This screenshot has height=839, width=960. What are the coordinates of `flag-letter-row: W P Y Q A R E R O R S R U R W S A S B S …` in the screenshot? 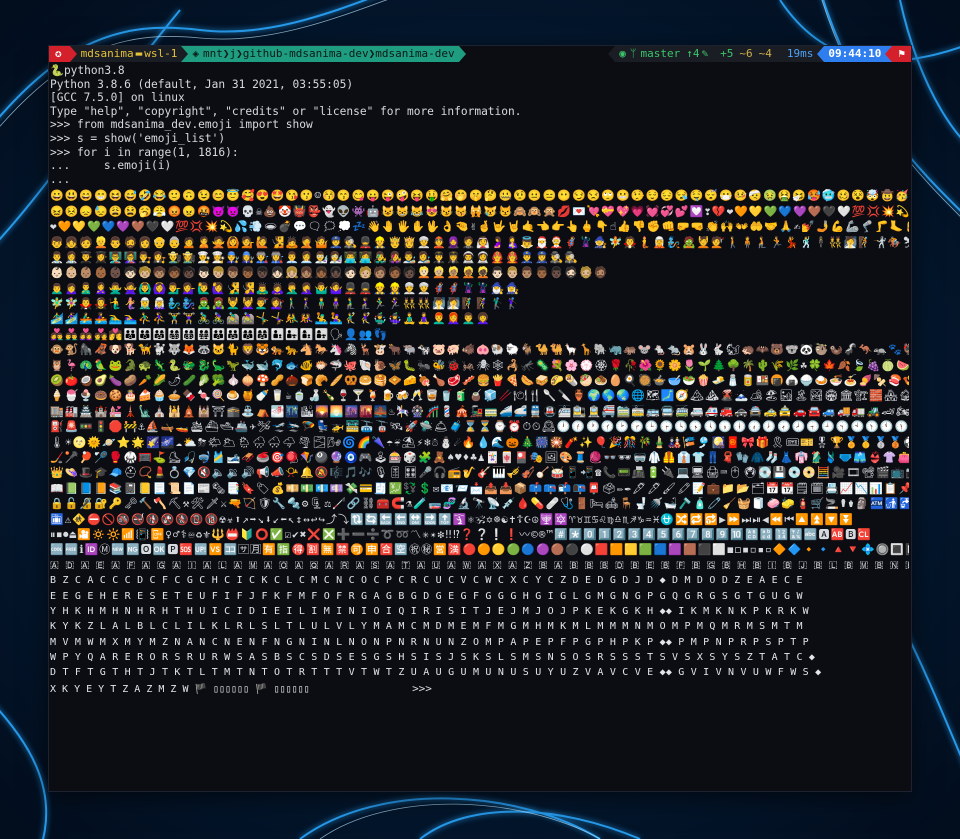 It's located at (433, 658).